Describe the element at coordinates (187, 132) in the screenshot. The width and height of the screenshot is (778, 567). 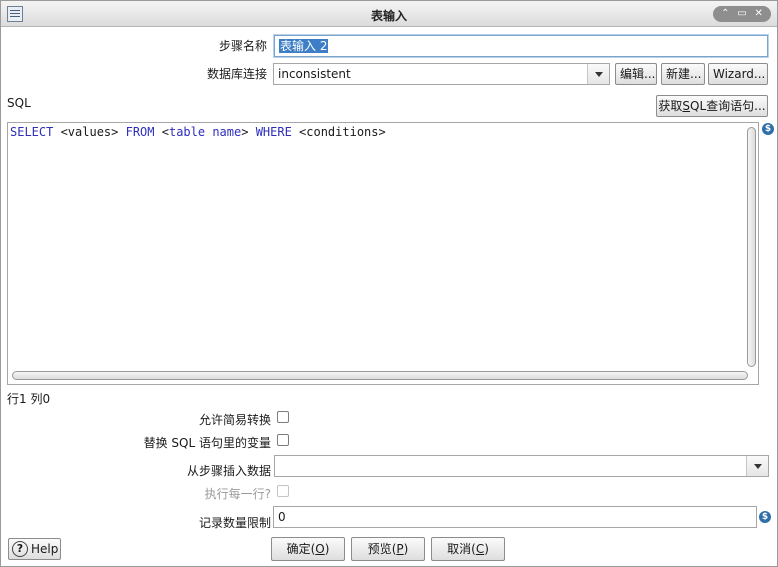
I see `sql-keyword-table: table` at that location.